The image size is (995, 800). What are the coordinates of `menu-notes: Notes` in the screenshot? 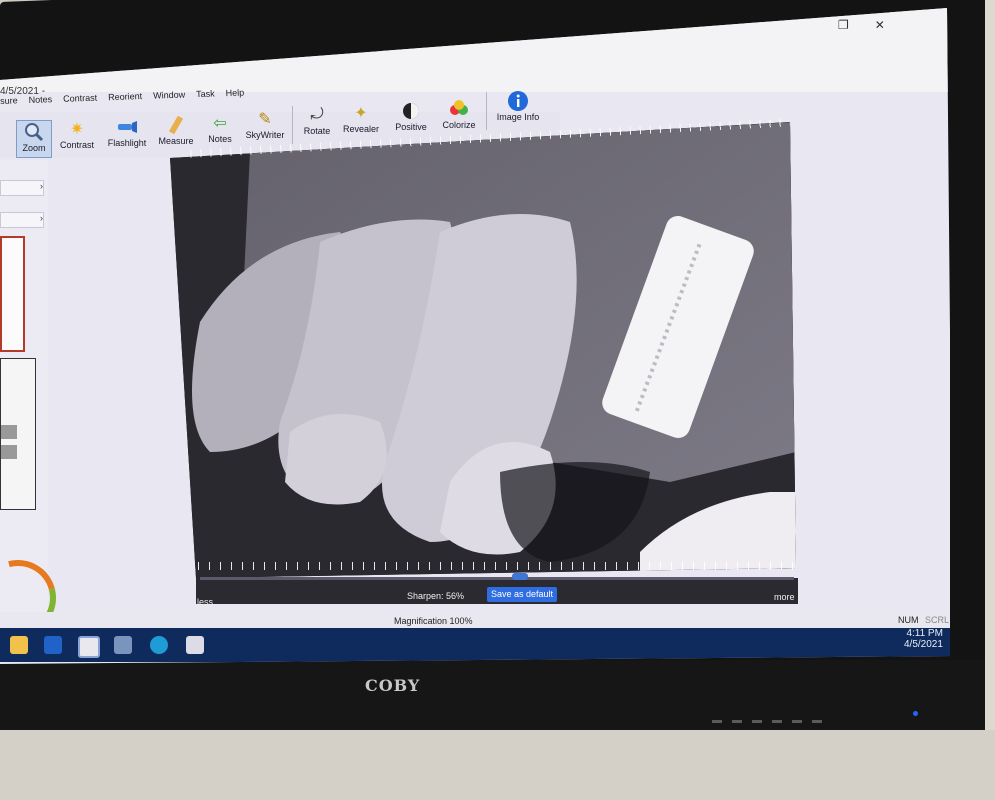 It's located at (40, 99).